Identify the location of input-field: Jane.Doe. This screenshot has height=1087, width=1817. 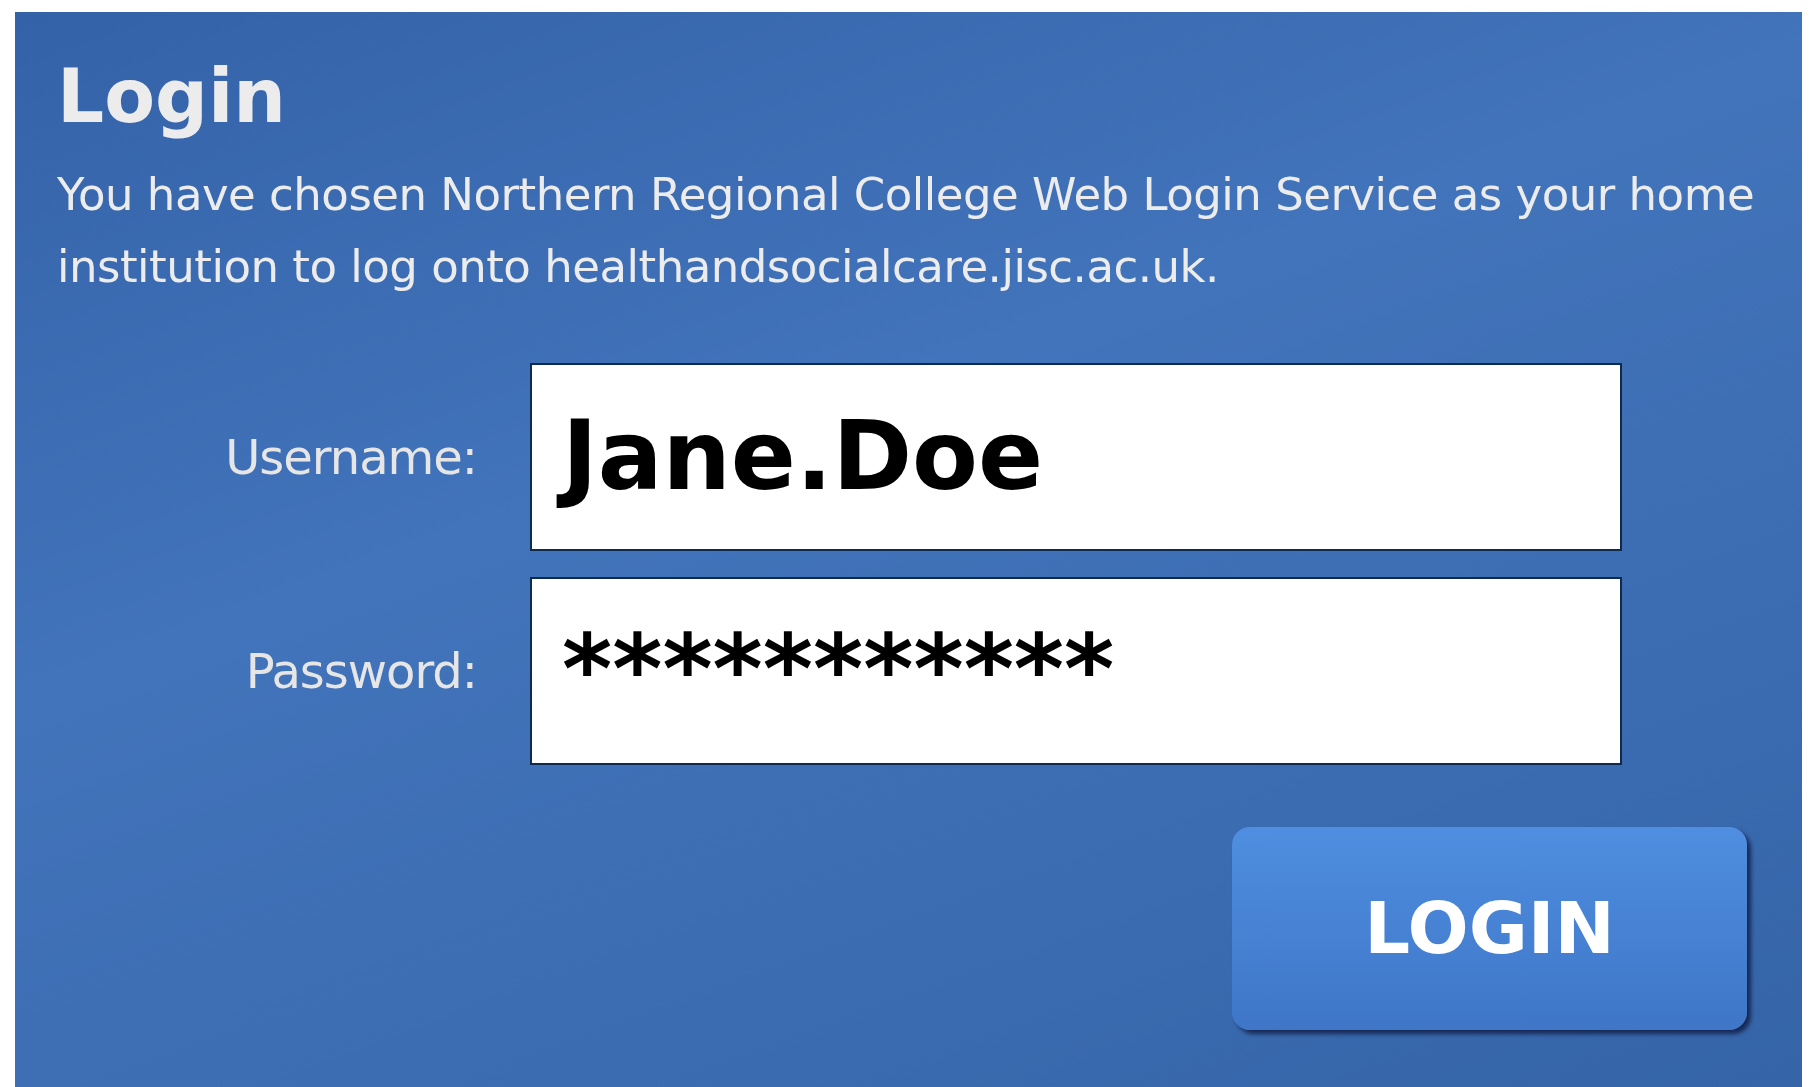
(1076, 456).